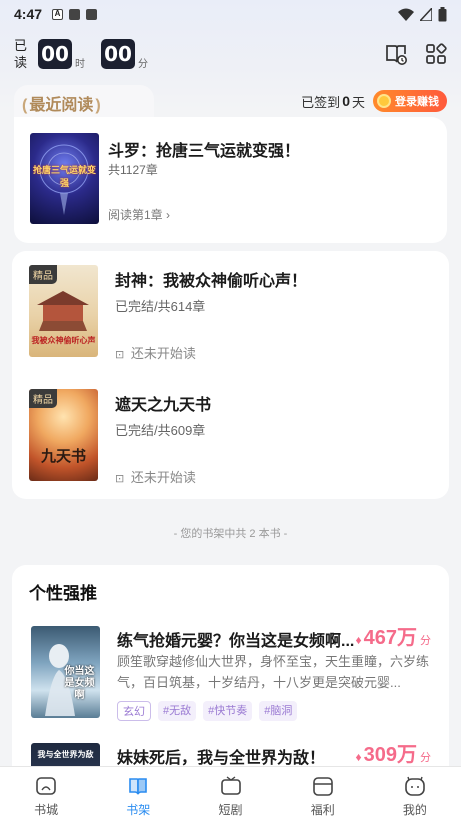 This screenshot has height=819, width=461. What do you see at coordinates (46, 786) in the screenshot?
I see `store-icon` at bounding box center [46, 786].